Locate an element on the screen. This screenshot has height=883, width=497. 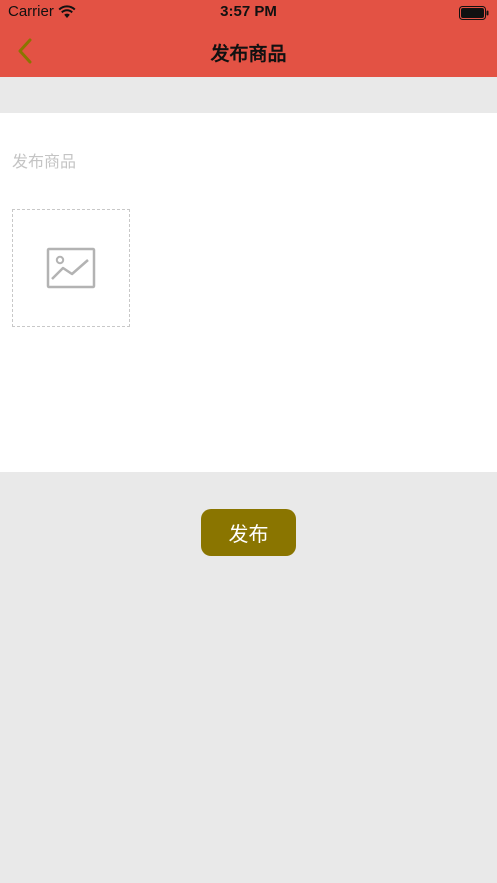
page-title: 发布商品 is located at coordinates (248, 54).